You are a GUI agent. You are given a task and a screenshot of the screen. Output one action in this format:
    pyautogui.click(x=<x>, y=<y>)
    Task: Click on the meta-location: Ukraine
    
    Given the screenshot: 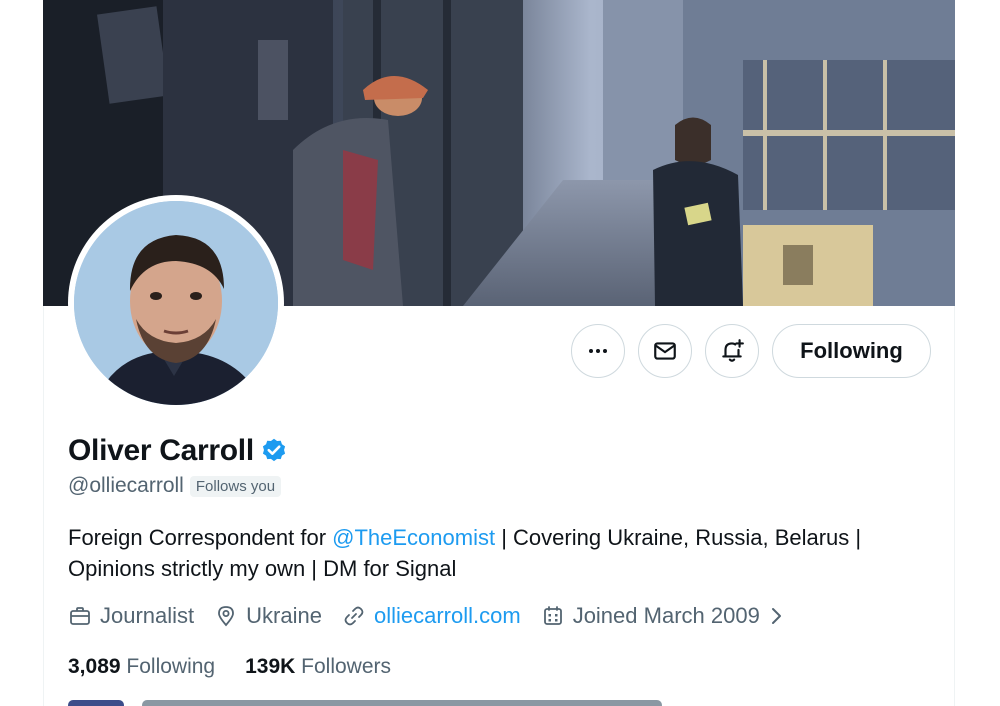 What is the action you would take?
    pyautogui.click(x=268, y=616)
    